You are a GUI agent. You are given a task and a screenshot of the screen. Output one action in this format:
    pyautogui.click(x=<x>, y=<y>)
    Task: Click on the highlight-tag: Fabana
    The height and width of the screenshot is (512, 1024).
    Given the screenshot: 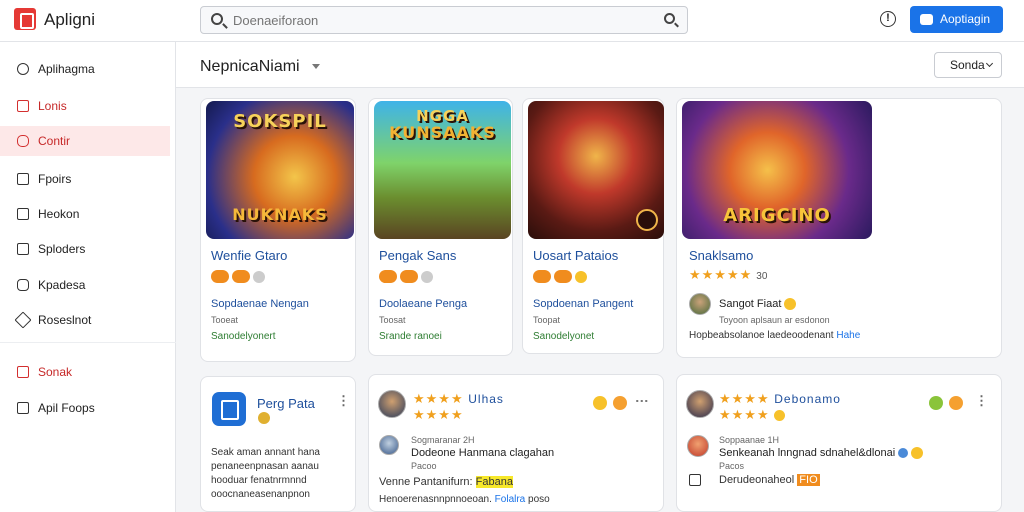 What is the action you would take?
    pyautogui.click(x=494, y=482)
    